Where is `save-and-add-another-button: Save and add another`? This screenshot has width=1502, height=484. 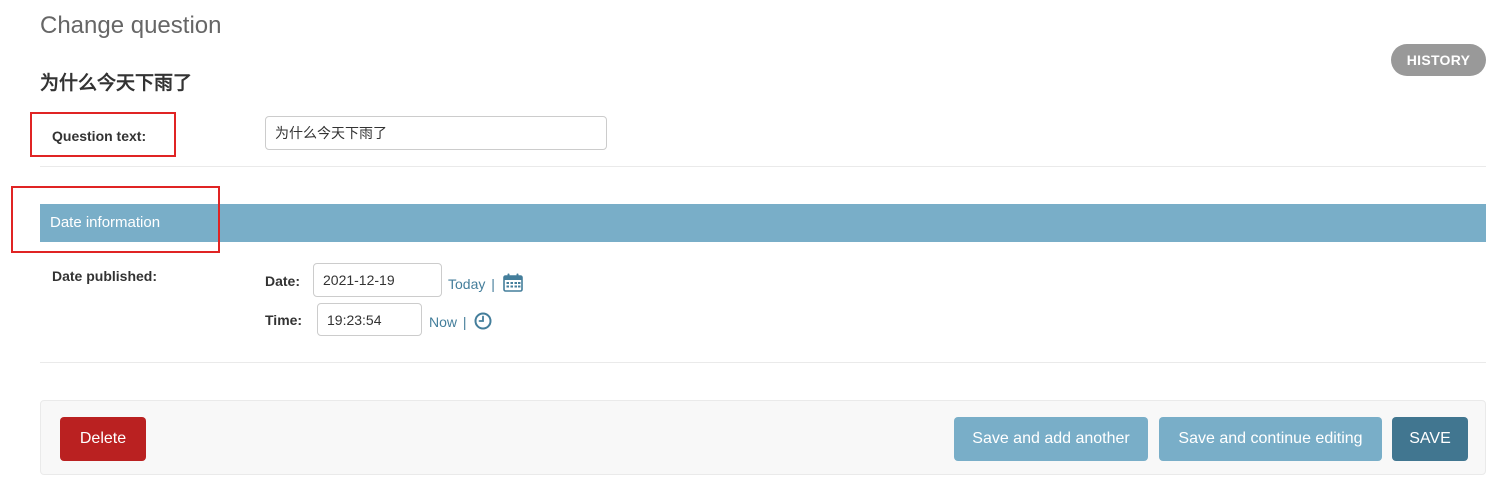 save-and-add-another-button: Save and add another is located at coordinates (1051, 439).